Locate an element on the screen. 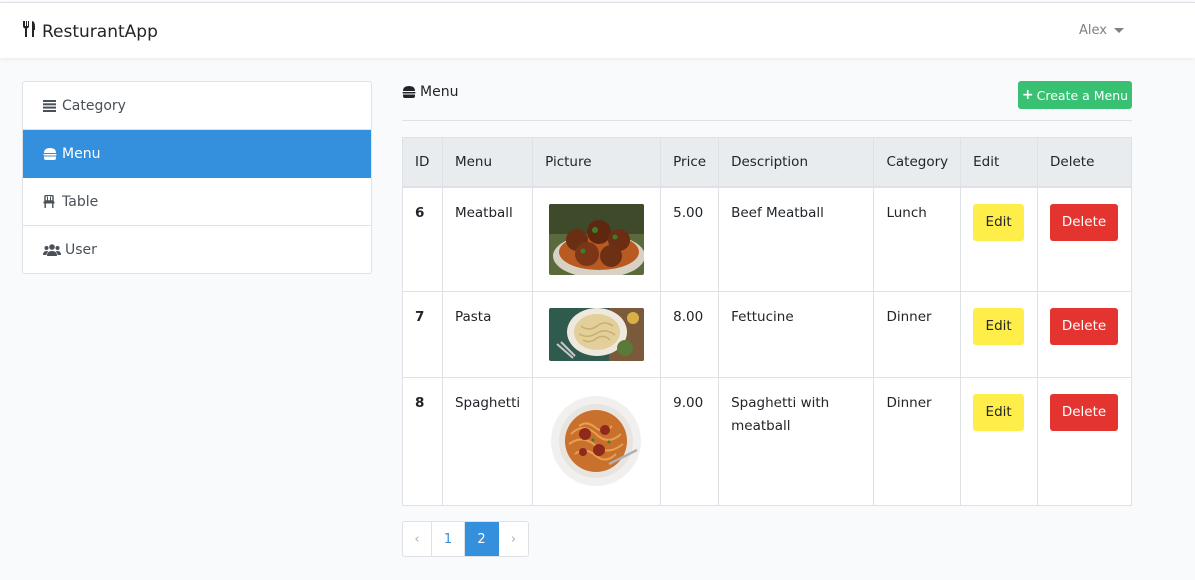 The width and height of the screenshot is (1195, 580). utensils-icon is located at coordinates (32, 31).